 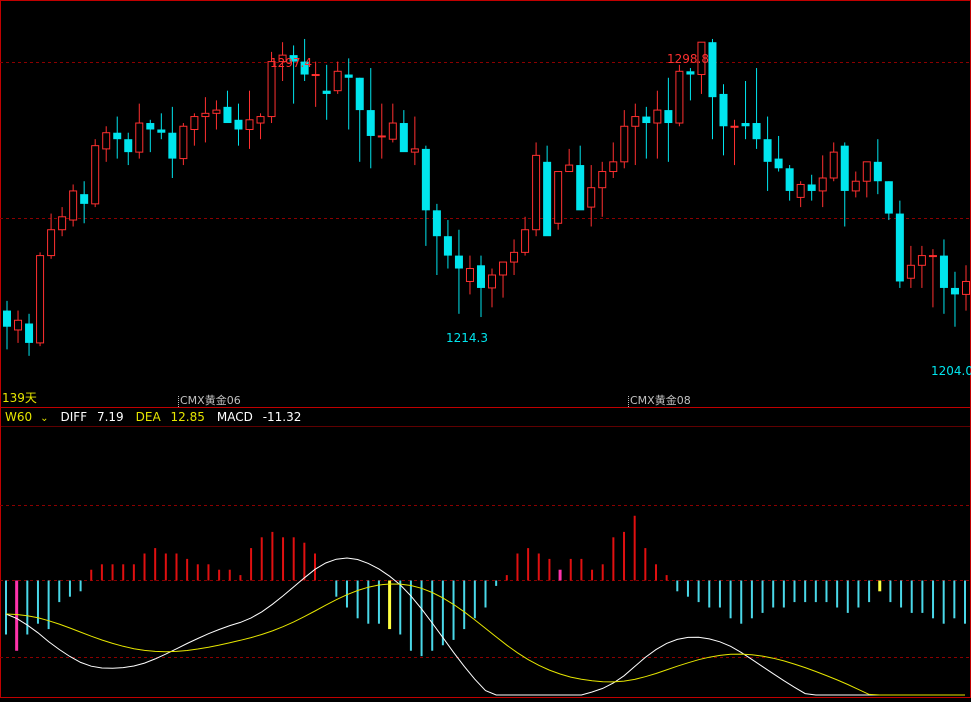 I want to click on dea-label: DEA, so click(x=148, y=417).